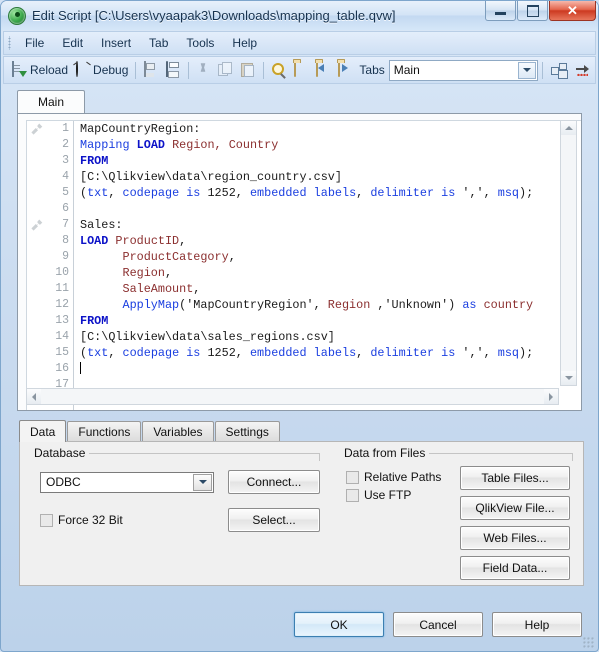  What do you see at coordinates (101, 70) in the screenshot?
I see `debug-button: Debug` at bounding box center [101, 70].